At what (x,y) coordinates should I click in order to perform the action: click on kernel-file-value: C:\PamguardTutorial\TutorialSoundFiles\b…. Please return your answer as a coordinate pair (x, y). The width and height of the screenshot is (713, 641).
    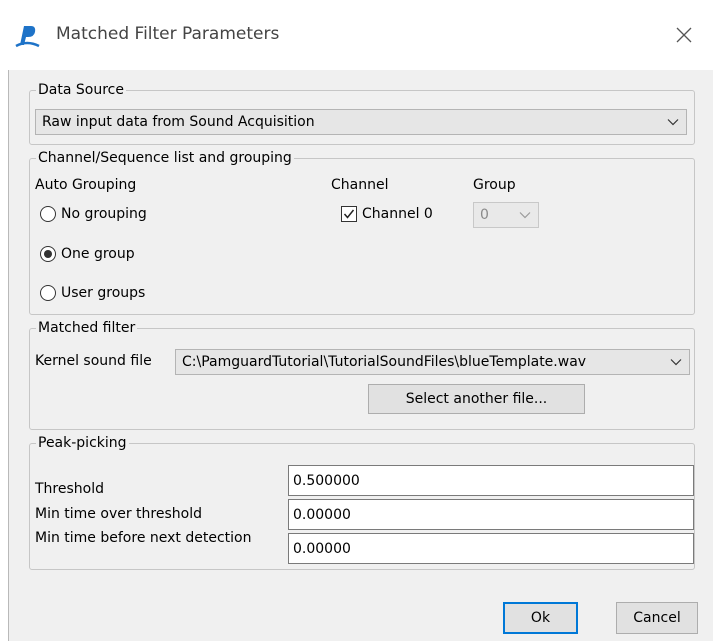
    Looking at the image, I should click on (384, 362).